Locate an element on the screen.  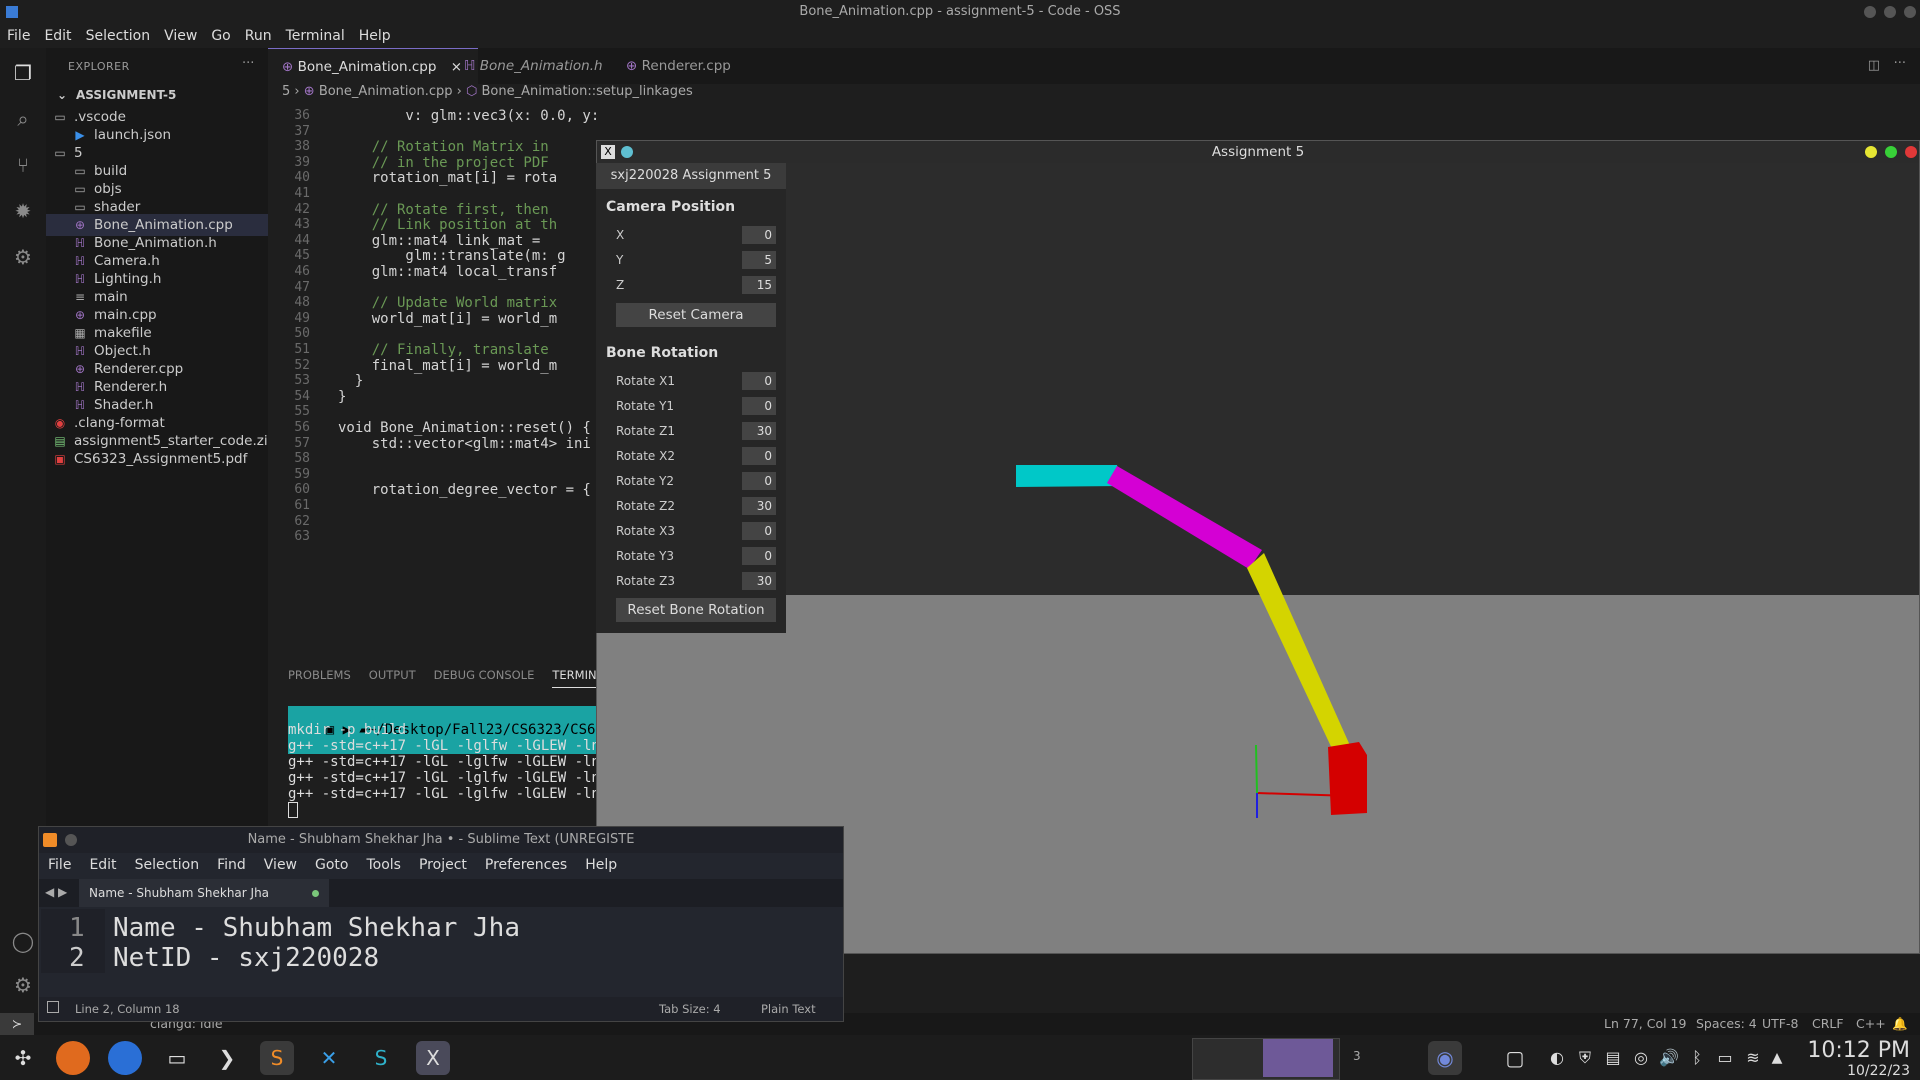
code-line: // Finally, translate is located at coordinates (443, 350).